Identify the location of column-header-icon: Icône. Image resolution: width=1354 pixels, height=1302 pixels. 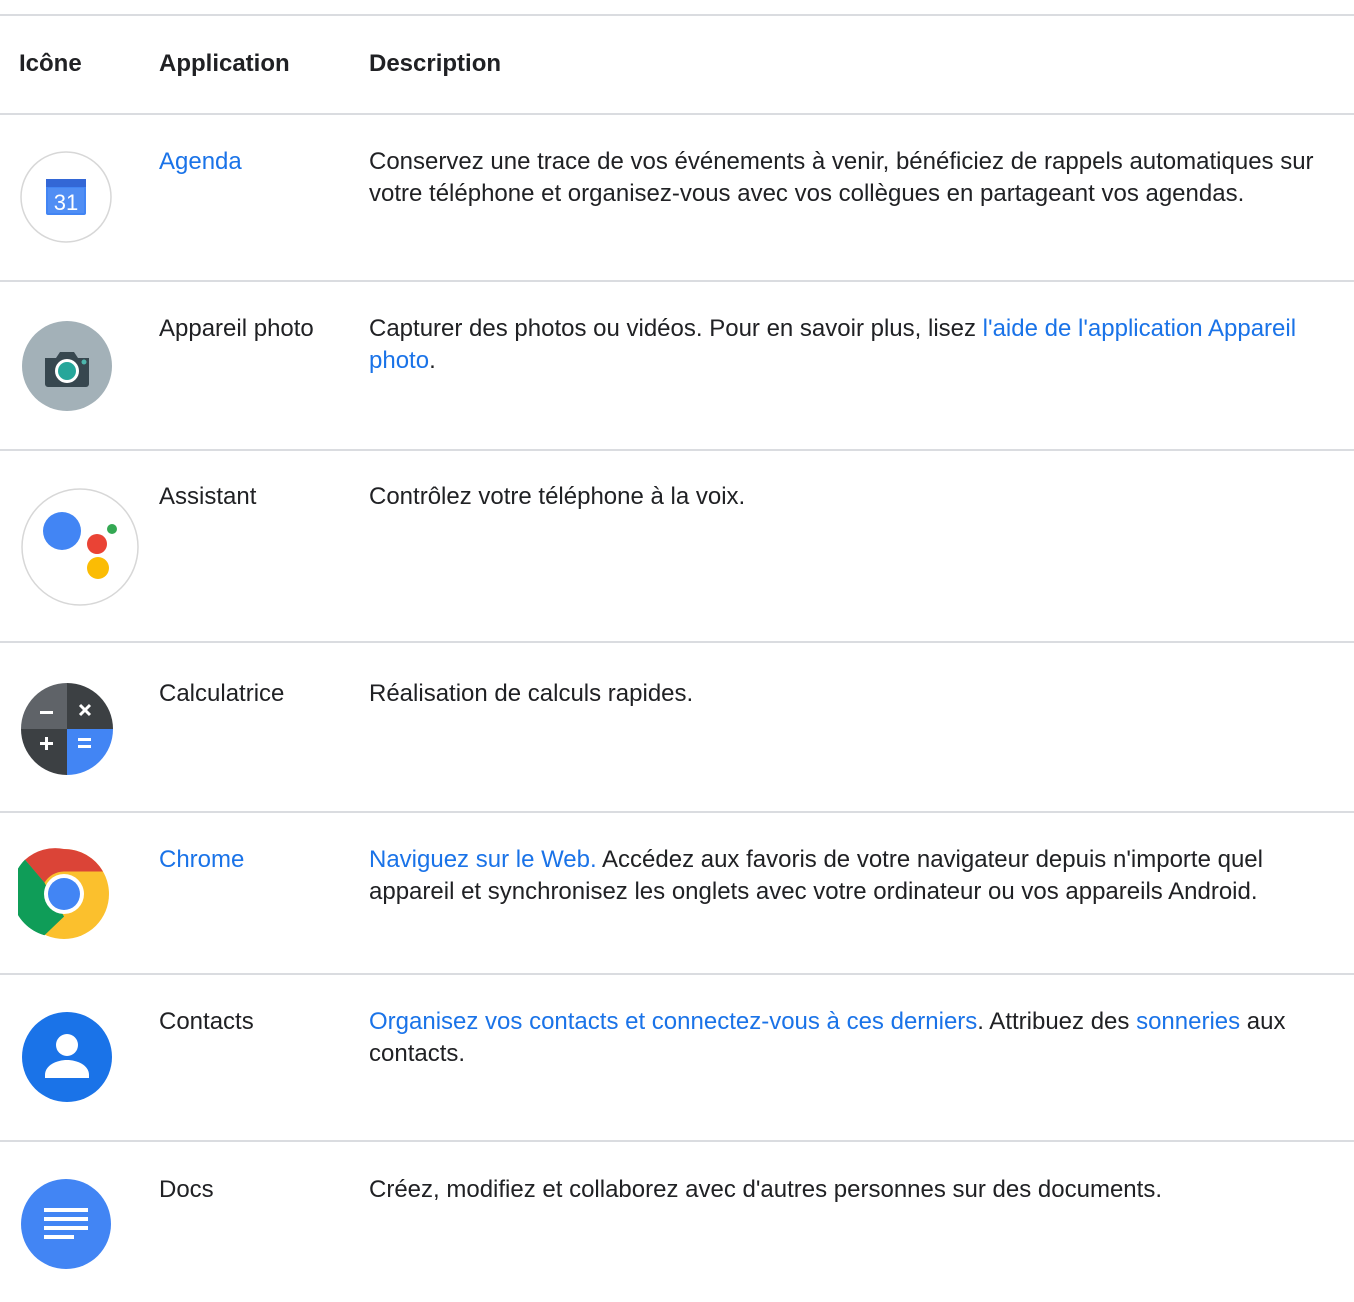
(50, 63).